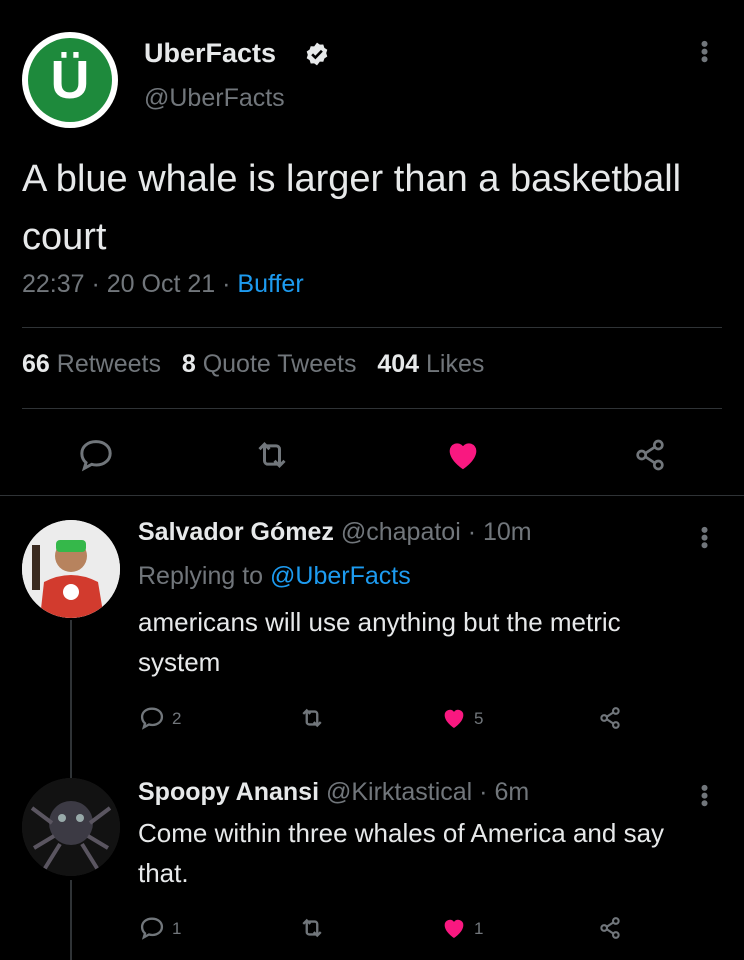 This screenshot has height=960, width=744. What do you see at coordinates (511, 792) in the screenshot?
I see `reply-time: 6m` at bounding box center [511, 792].